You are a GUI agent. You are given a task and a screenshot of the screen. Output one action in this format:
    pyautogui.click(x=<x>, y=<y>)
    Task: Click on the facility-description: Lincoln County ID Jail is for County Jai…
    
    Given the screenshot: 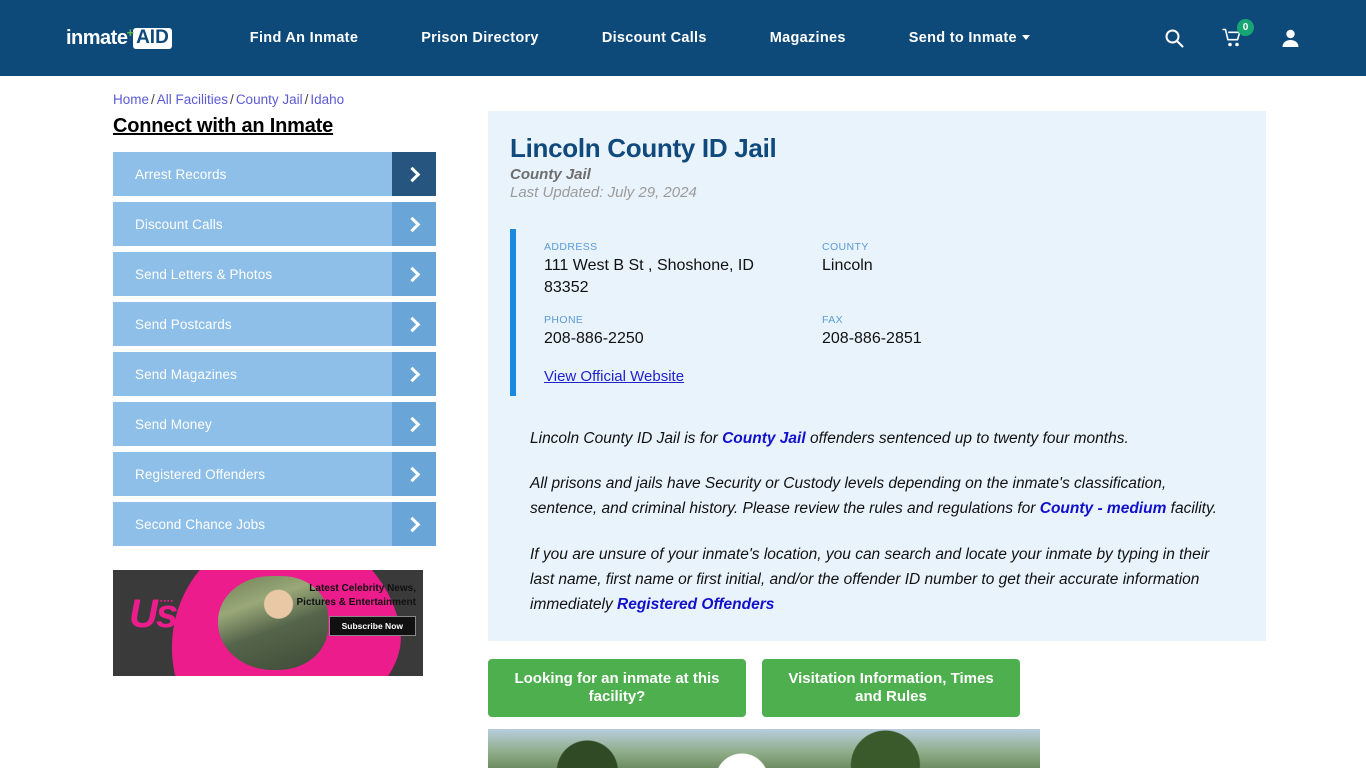 What is the action you would take?
    pyautogui.click(x=873, y=522)
    